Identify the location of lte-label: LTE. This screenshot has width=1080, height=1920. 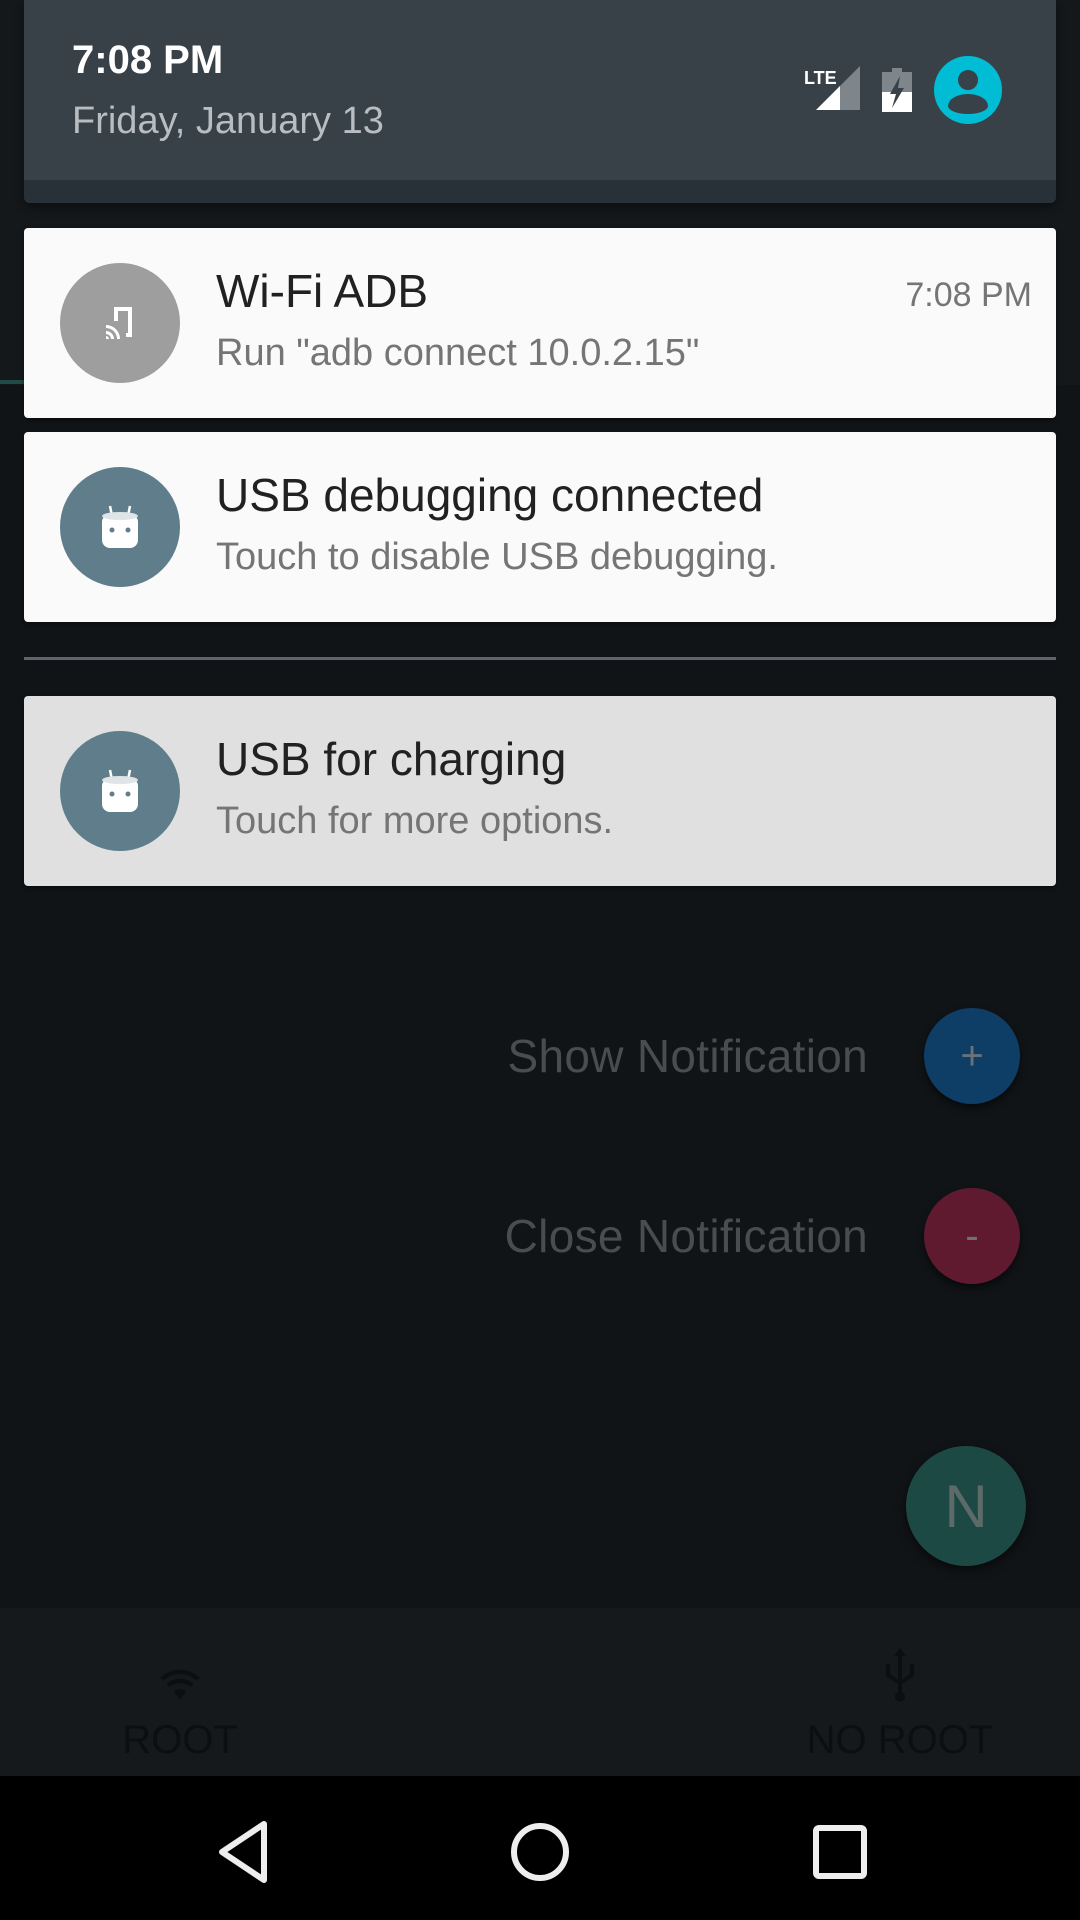
(820, 78).